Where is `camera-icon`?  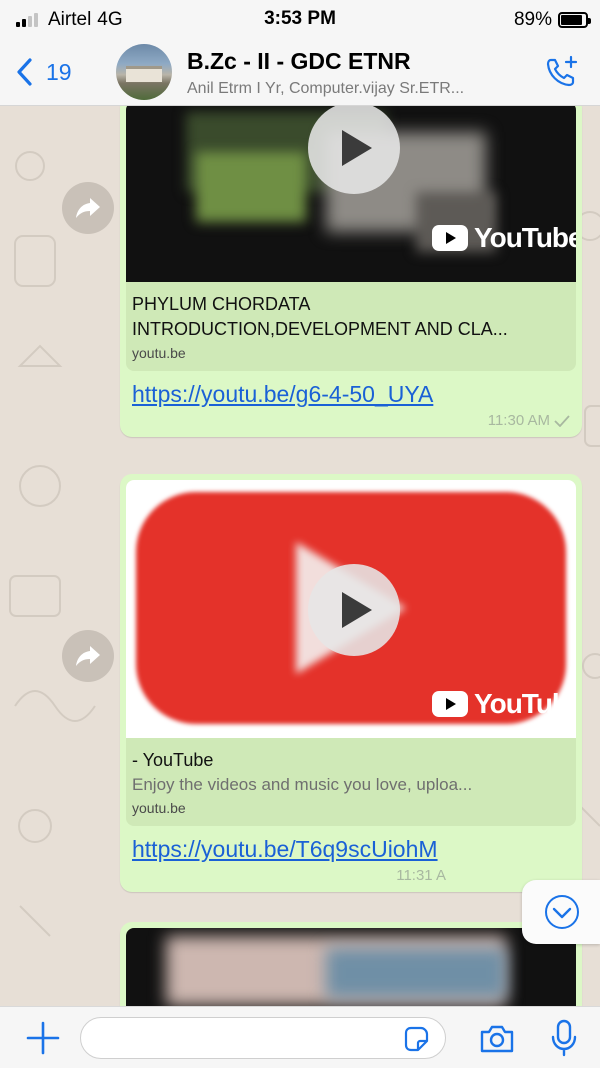
camera-icon is located at coordinates (497, 1039).